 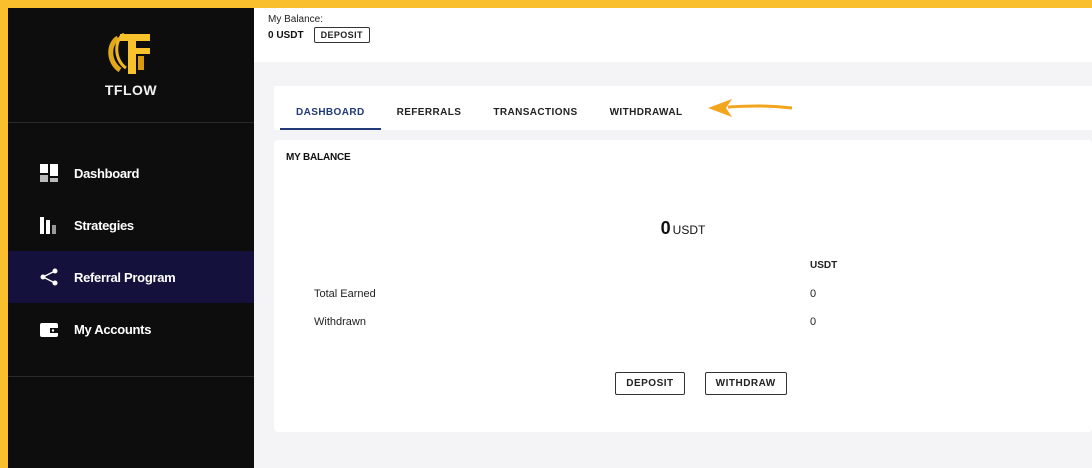 I want to click on balance-amount: 0 USDT, so click(x=683, y=228).